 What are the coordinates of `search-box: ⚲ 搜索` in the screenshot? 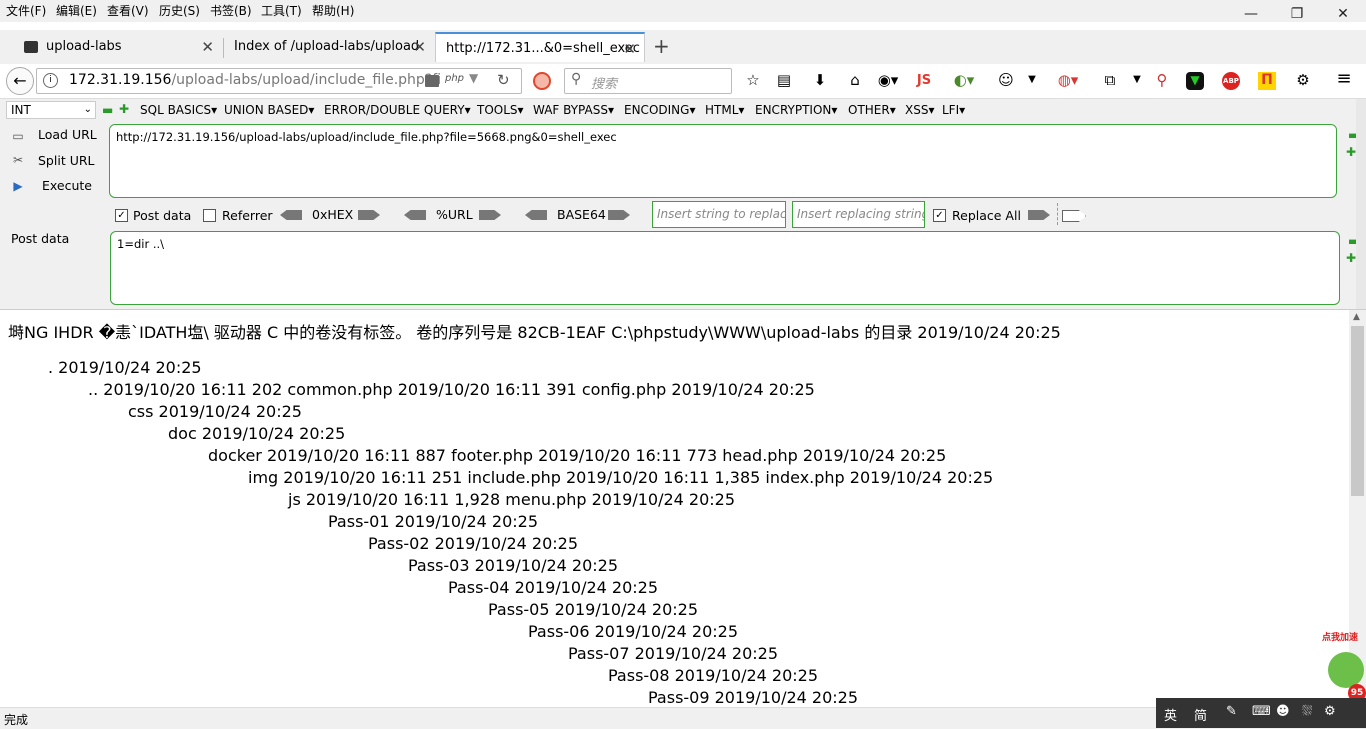 It's located at (648, 81).